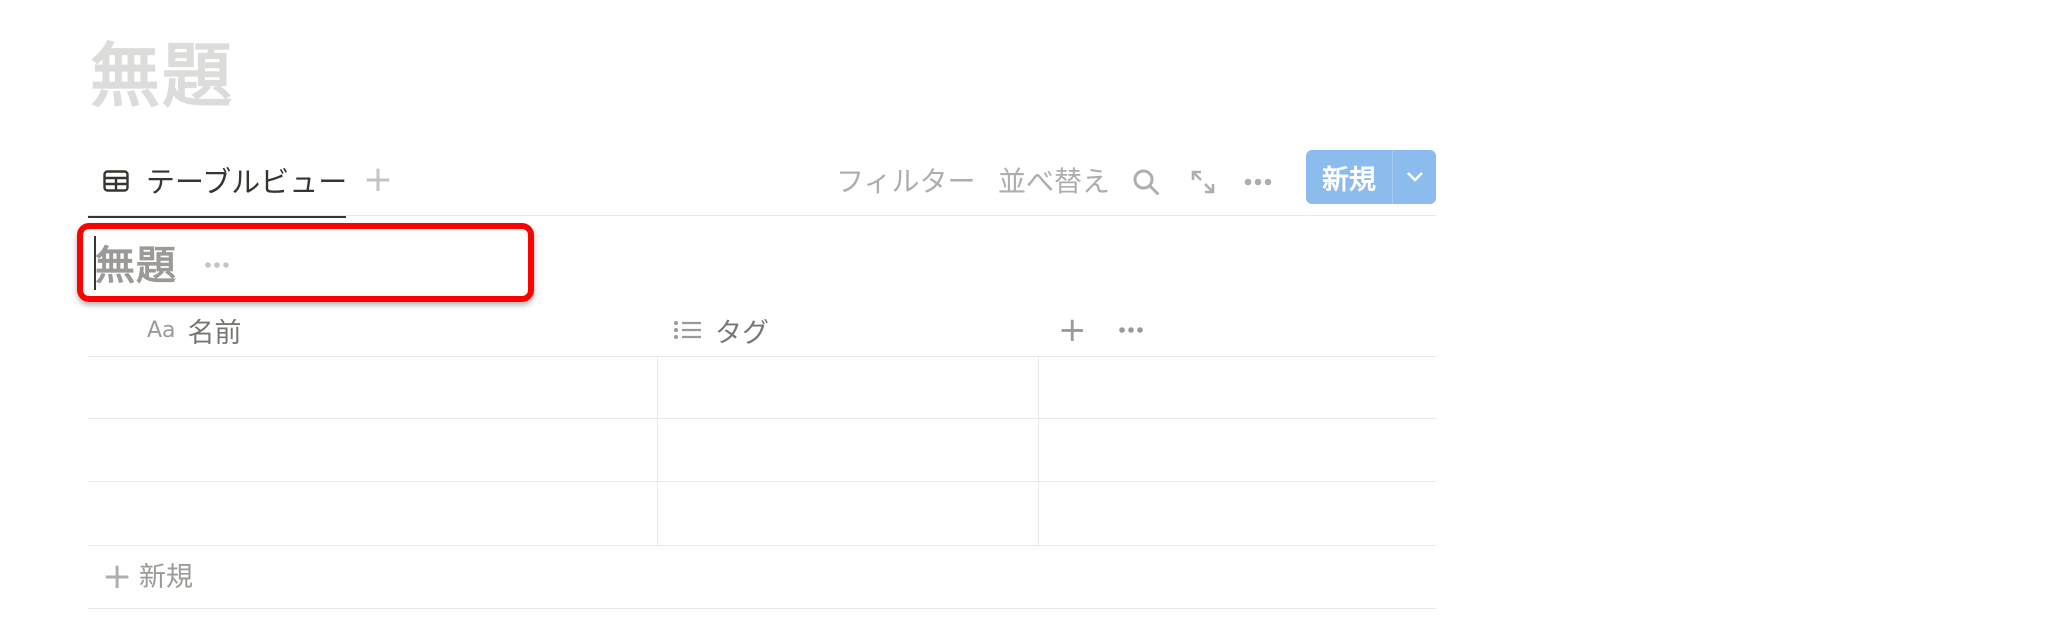 The height and width of the screenshot is (628, 2048). What do you see at coordinates (762, 608) in the screenshot?
I see `table-bottom-divider` at bounding box center [762, 608].